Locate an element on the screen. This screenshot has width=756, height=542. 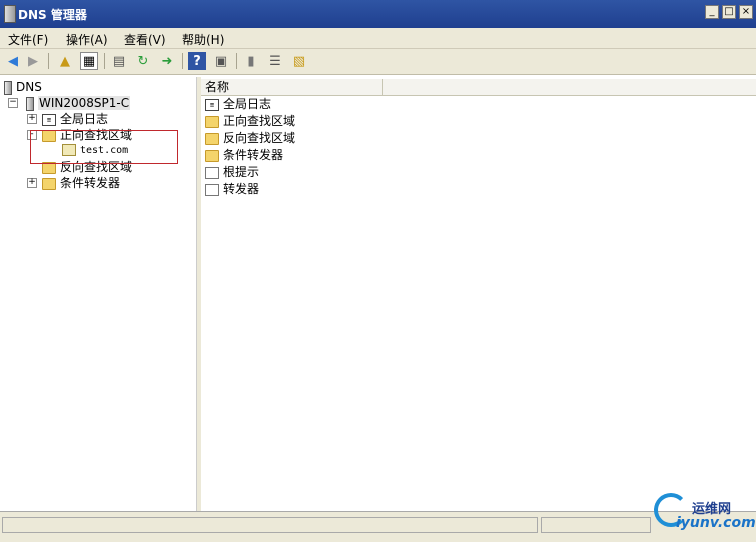
tree-item-global-logs: ≡ 全局日志 is located at coordinates (75, 119).